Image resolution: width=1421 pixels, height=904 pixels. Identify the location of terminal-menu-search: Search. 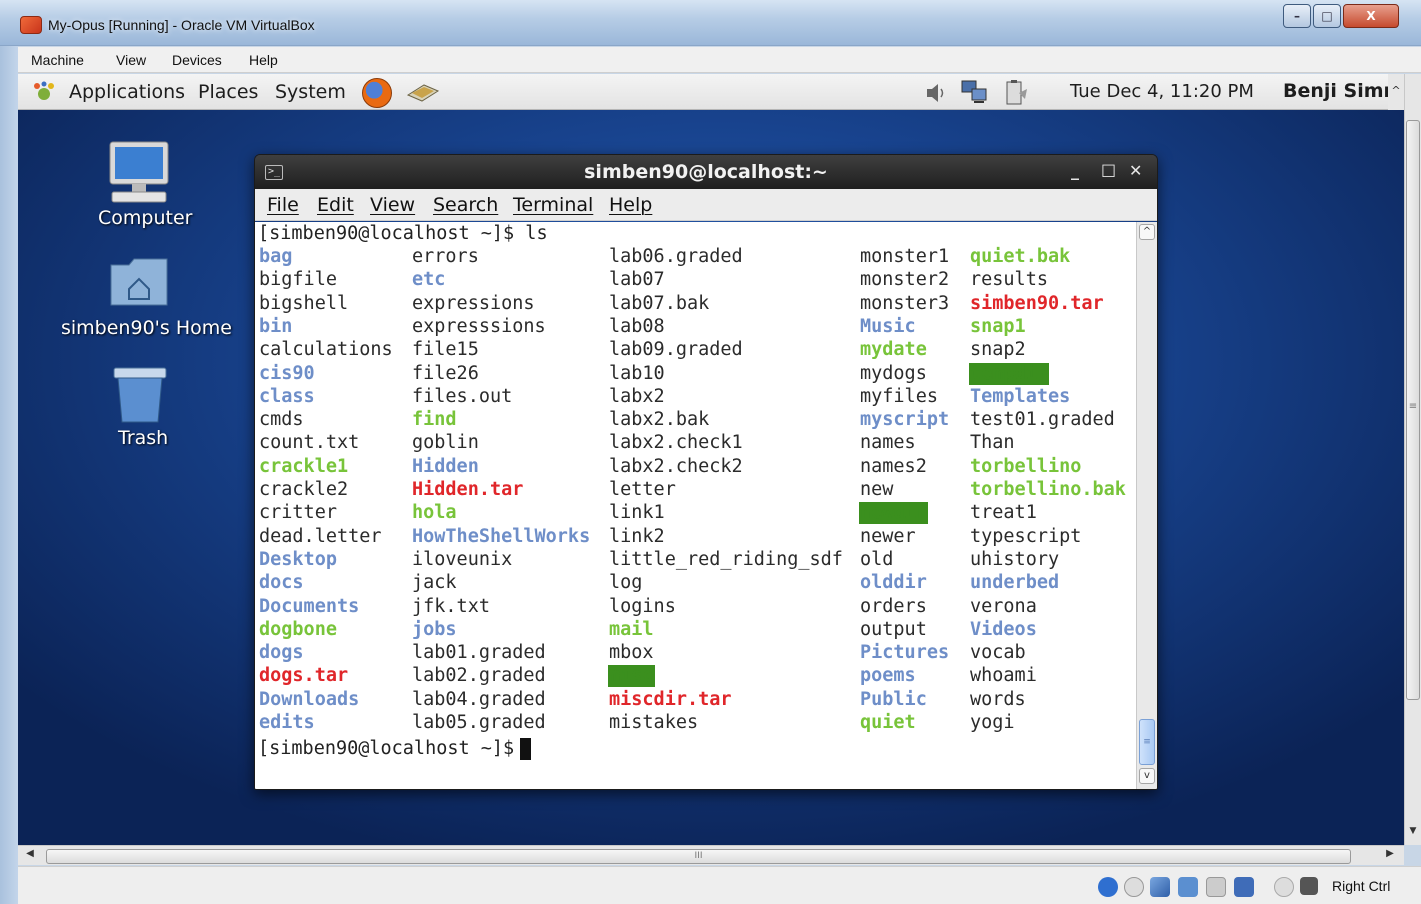
(465, 205).